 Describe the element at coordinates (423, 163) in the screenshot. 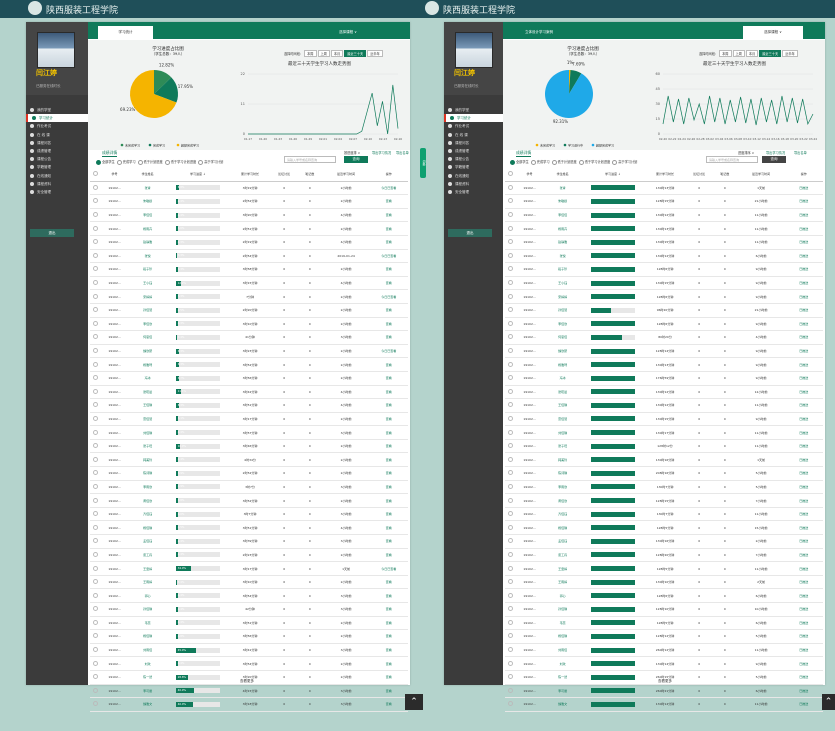

I see `side-toggle-button: 切换` at that location.